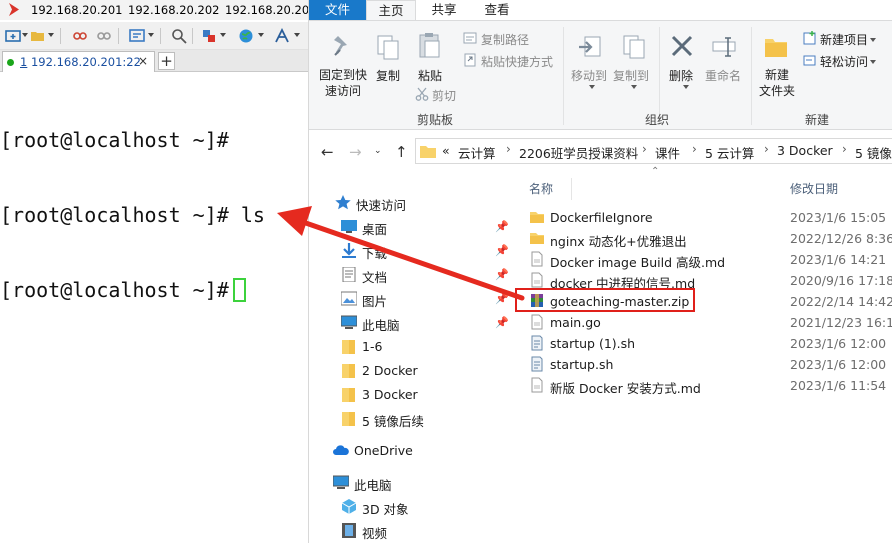 This screenshot has height=543, width=892. Describe the element at coordinates (593, 343) in the screenshot. I see `file-name: startup (1).sh` at that location.